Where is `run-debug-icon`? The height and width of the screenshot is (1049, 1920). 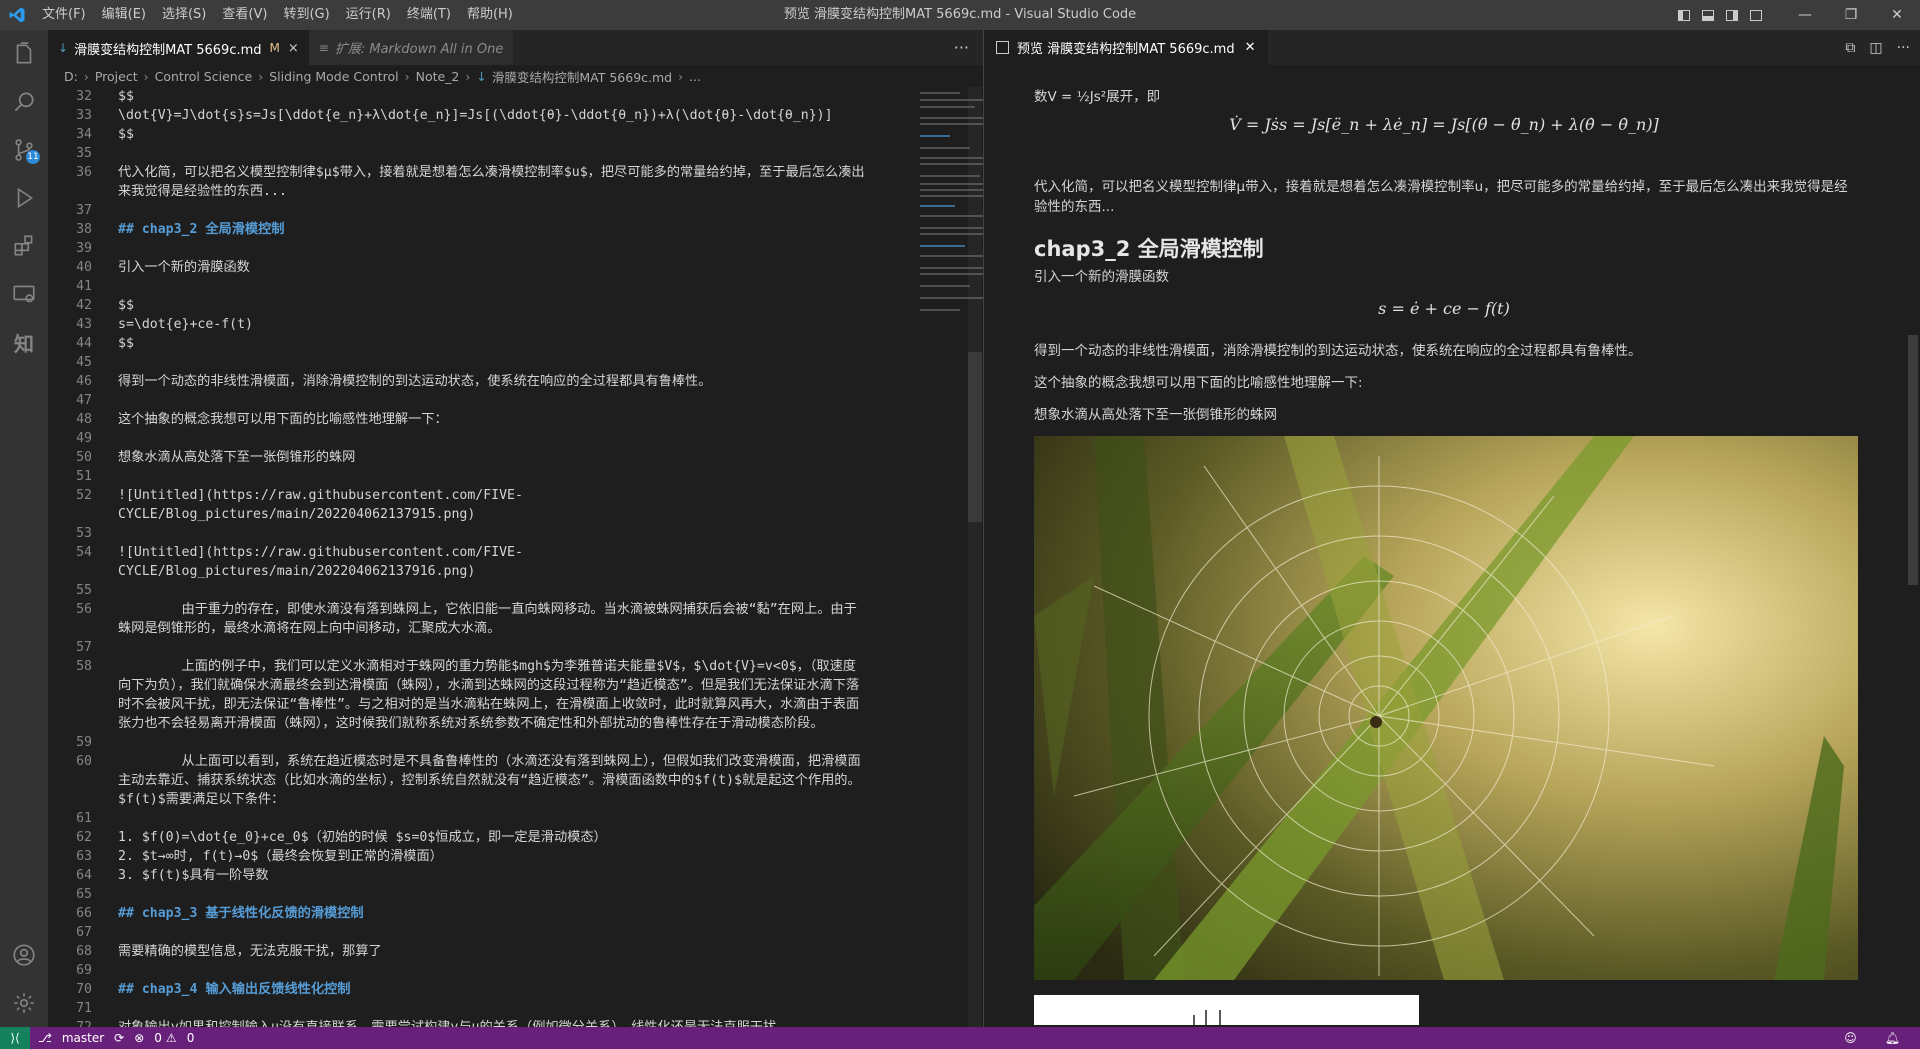
run-debug-icon is located at coordinates (24, 198).